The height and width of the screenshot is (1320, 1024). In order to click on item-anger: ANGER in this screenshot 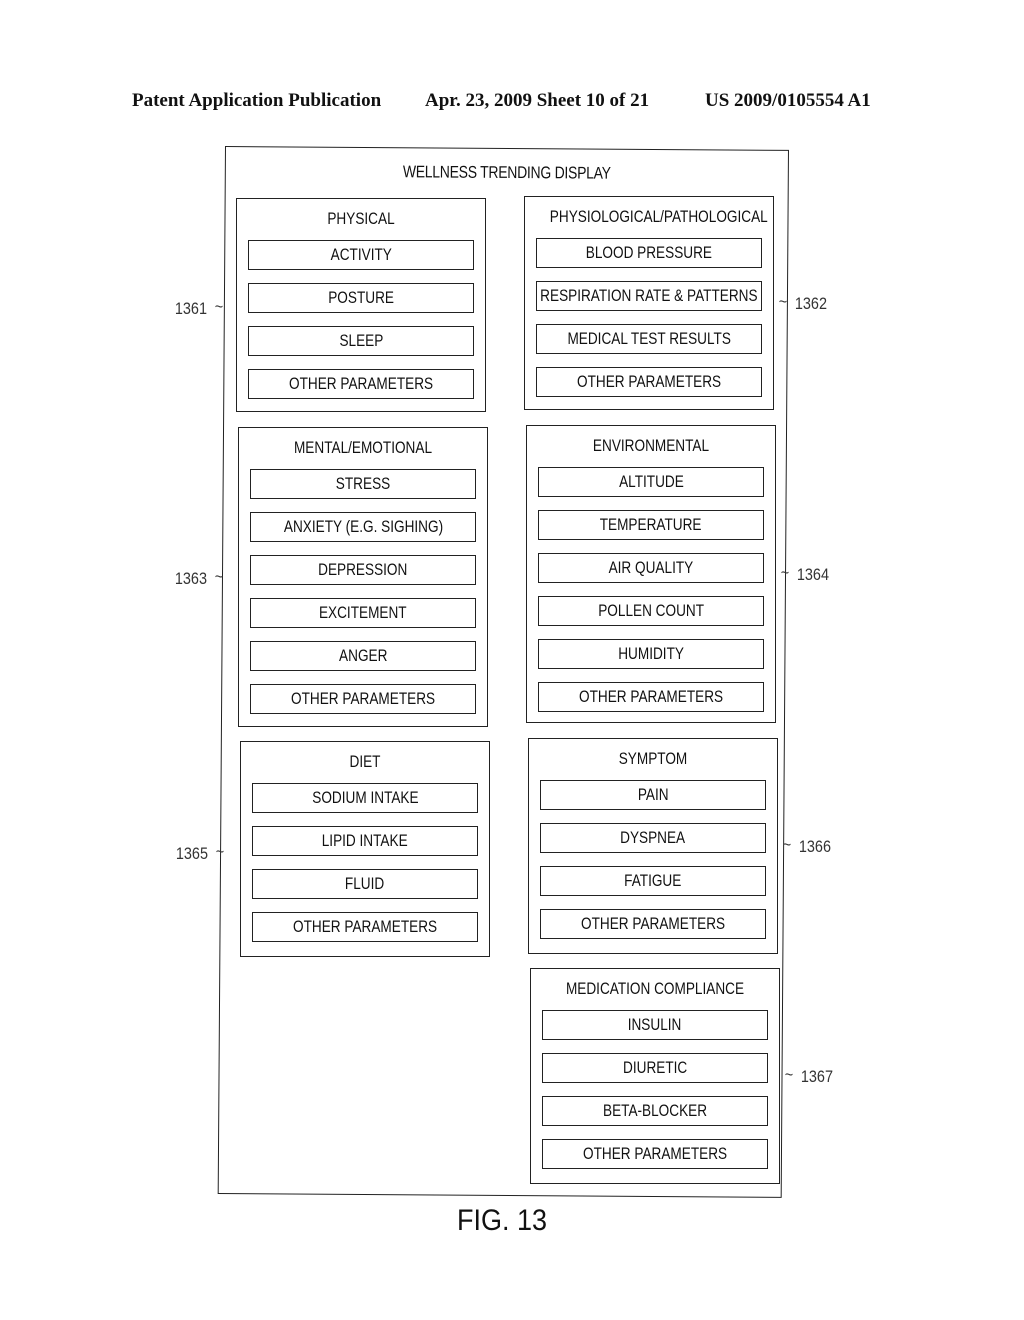, I will do `click(363, 656)`.